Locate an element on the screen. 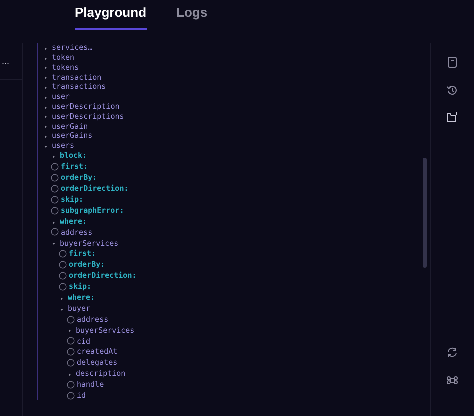 The width and height of the screenshot is (474, 416). command-icon is located at coordinates (452, 380).